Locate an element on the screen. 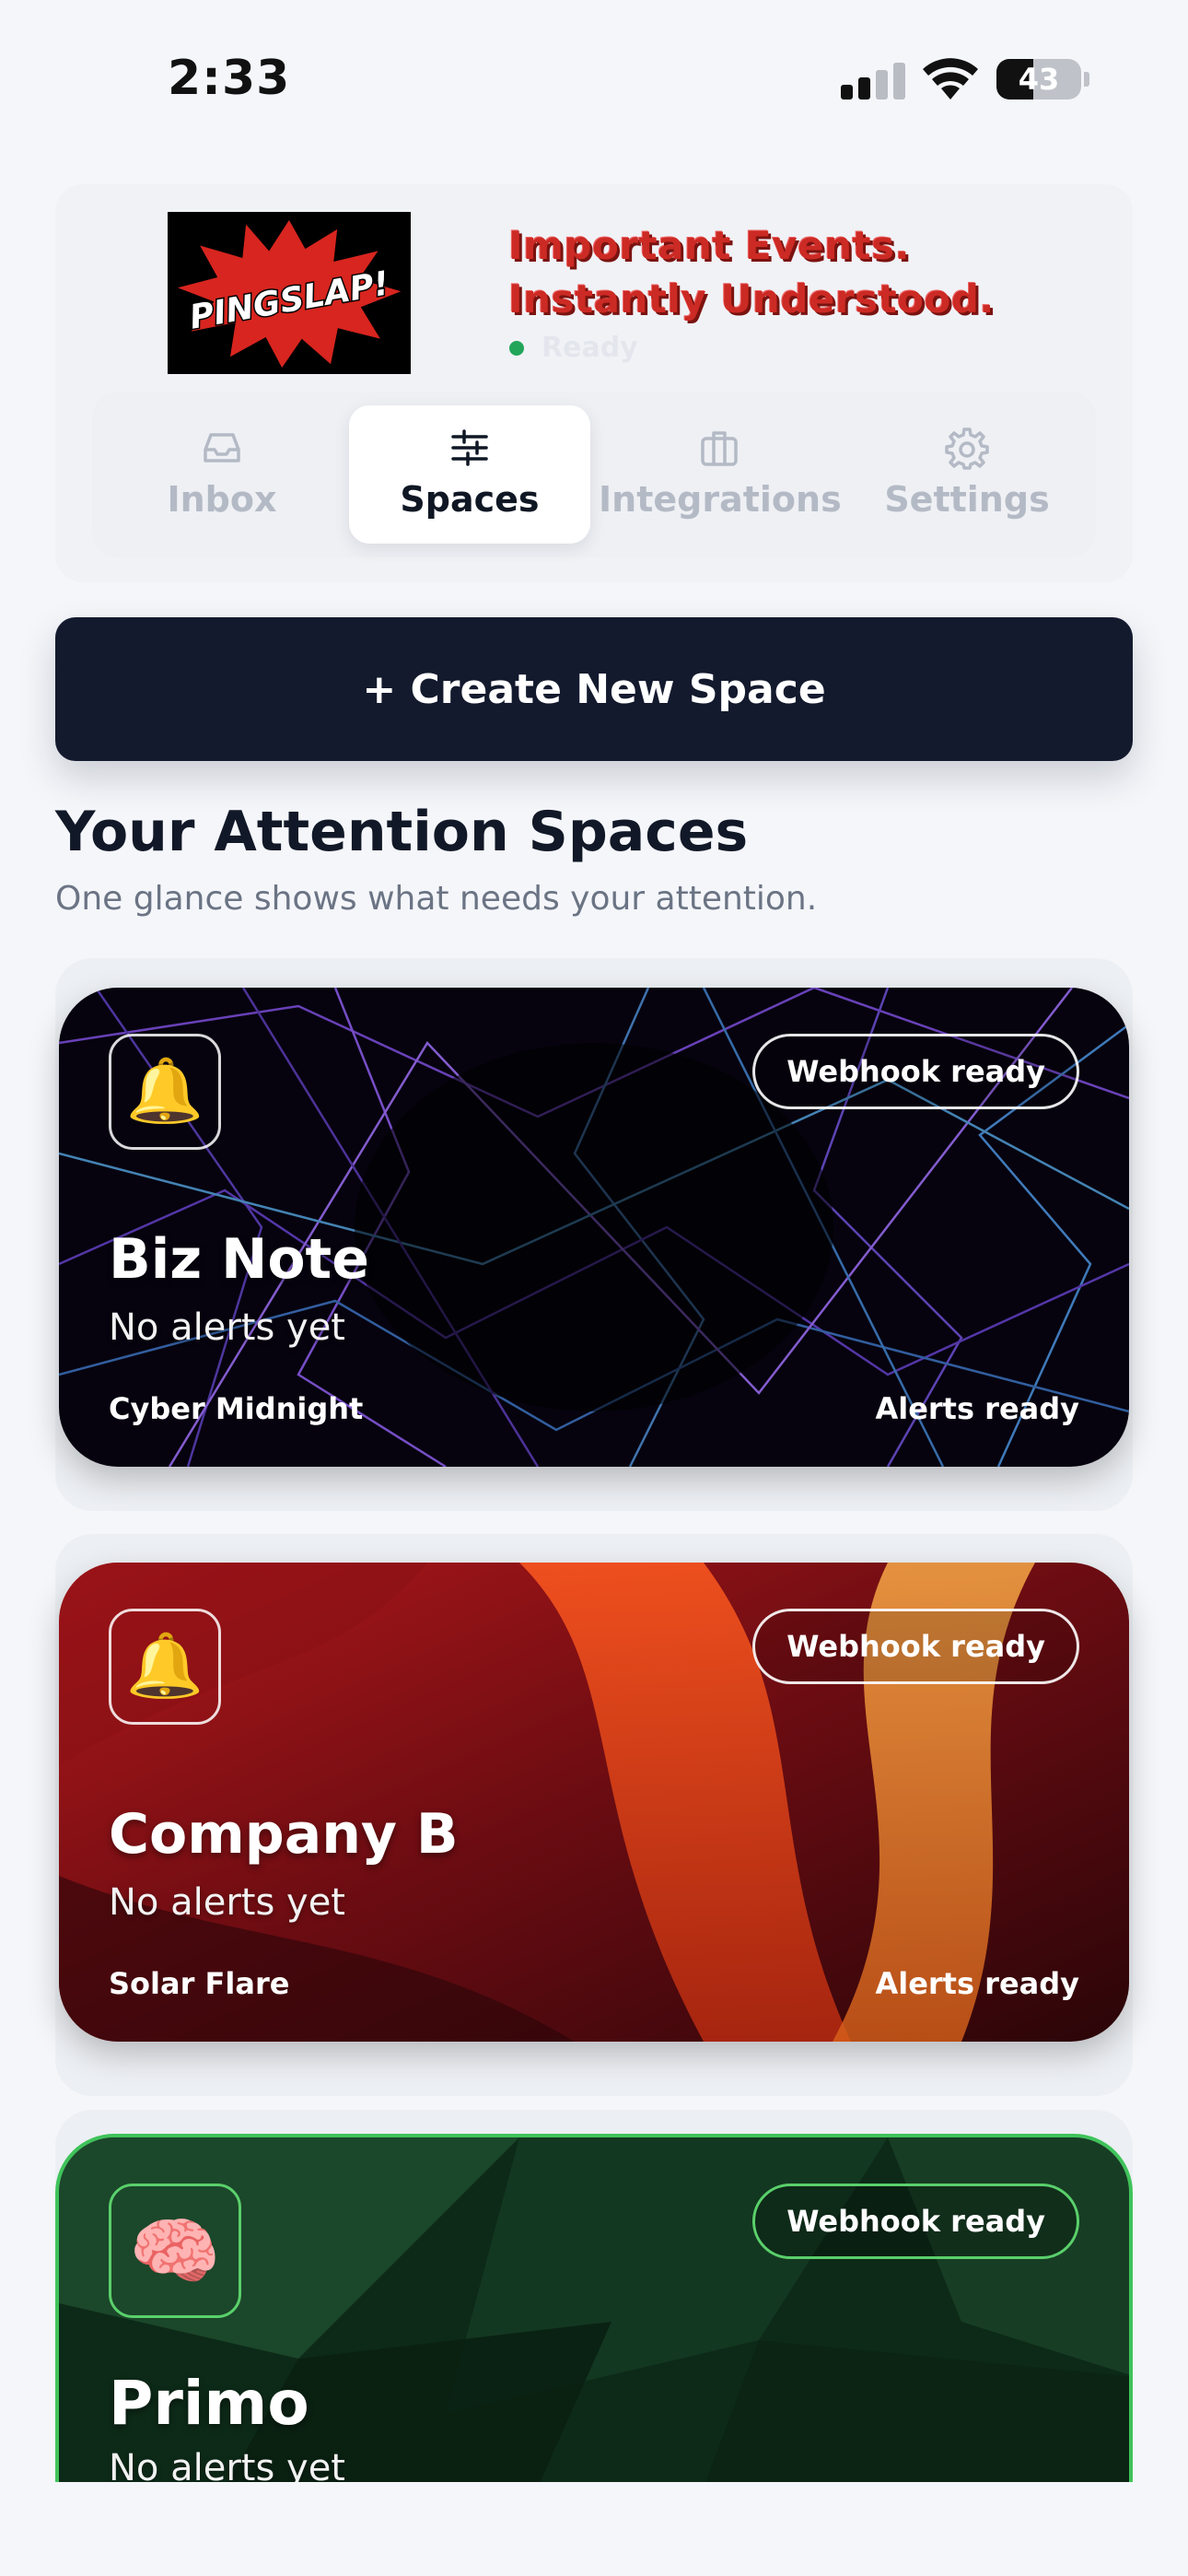 The width and height of the screenshot is (1188, 2576). space-theme: Solar Flare is located at coordinates (199, 1983).